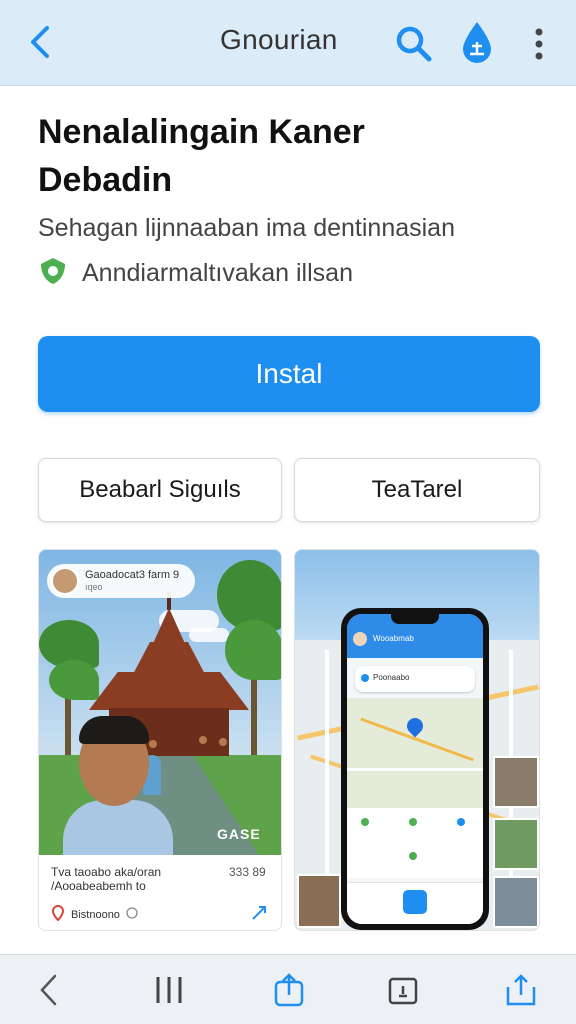 This screenshot has width=576, height=1024. Describe the element at coordinates (415, 902) in the screenshot. I see `phone-fab-icon` at that location.